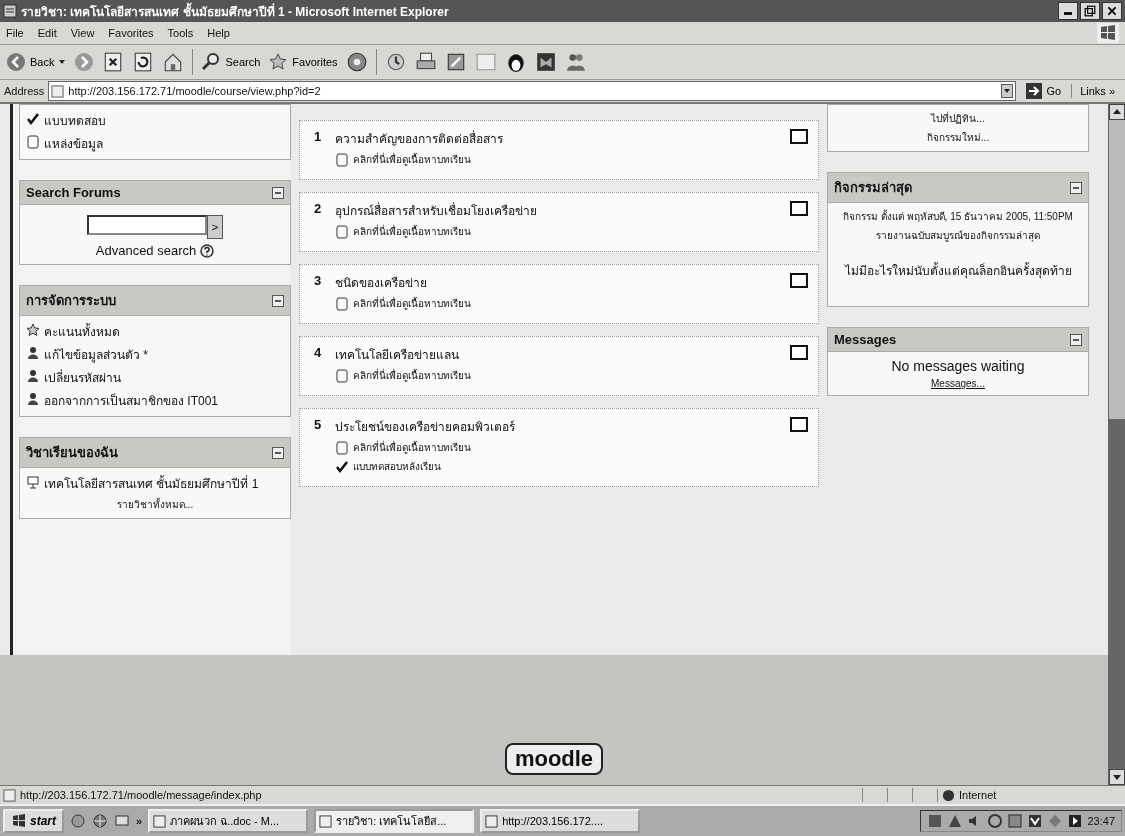  What do you see at coordinates (1044, 91) in the screenshot?
I see `go-button: Go` at bounding box center [1044, 91].